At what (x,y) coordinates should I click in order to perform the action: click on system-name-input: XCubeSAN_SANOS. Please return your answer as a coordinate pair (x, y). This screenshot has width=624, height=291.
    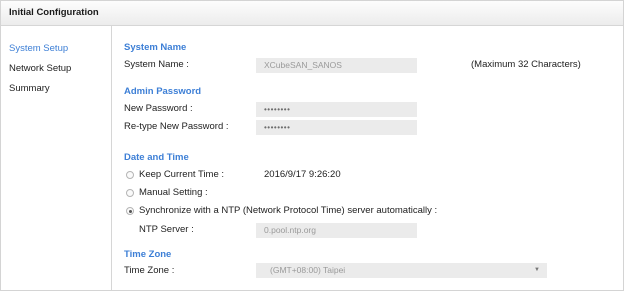
    Looking at the image, I should click on (336, 65).